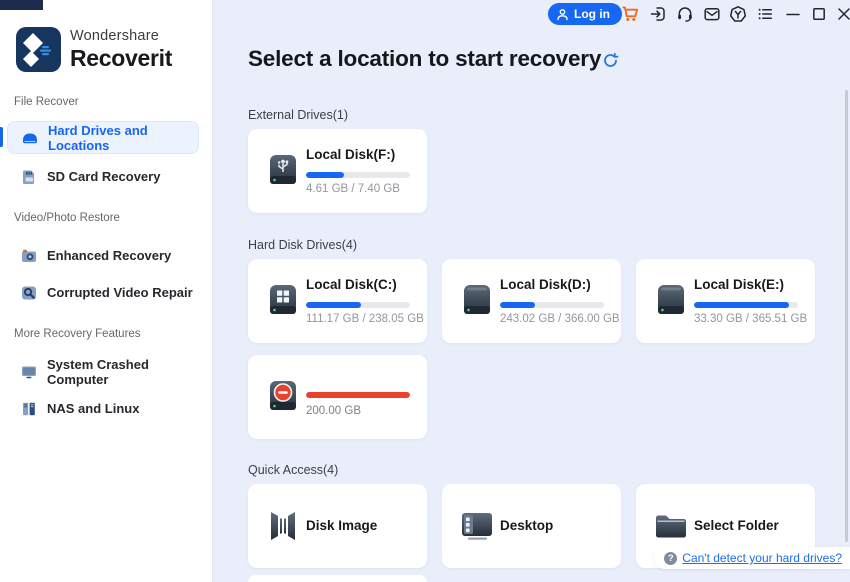 This screenshot has height=582, width=850. What do you see at coordinates (283, 526) in the screenshot?
I see `disk-image-icon` at bounding box center [283, 526].